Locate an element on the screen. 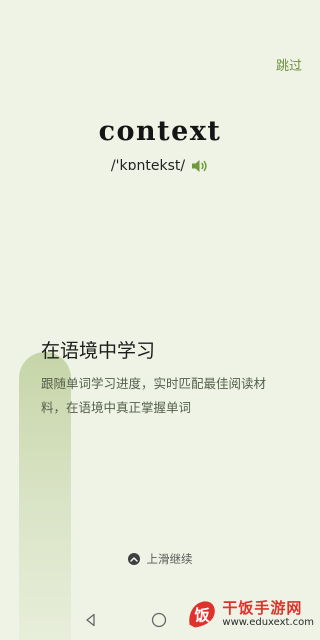 The height and width of the screenshot is (640, 320). watermark-logo: 饭 is located at coordinates (202, 614).